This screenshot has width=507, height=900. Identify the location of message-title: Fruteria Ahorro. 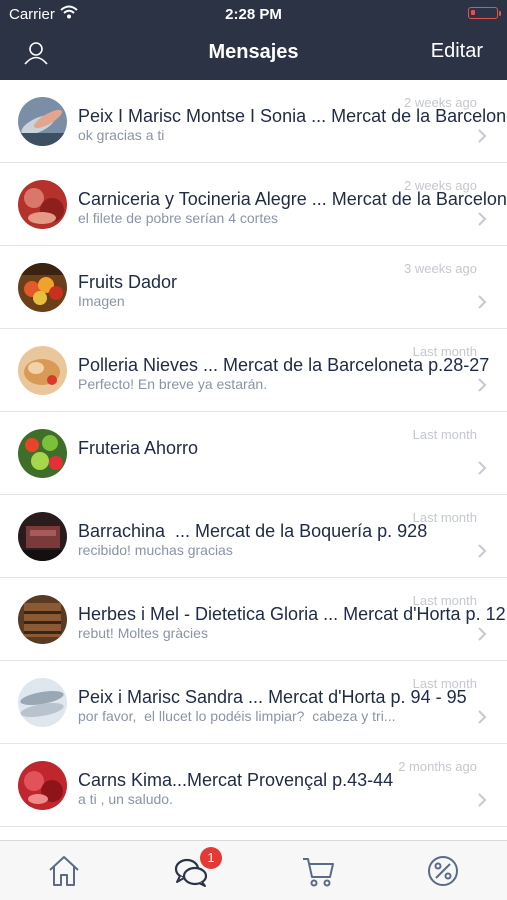
(138, 448).